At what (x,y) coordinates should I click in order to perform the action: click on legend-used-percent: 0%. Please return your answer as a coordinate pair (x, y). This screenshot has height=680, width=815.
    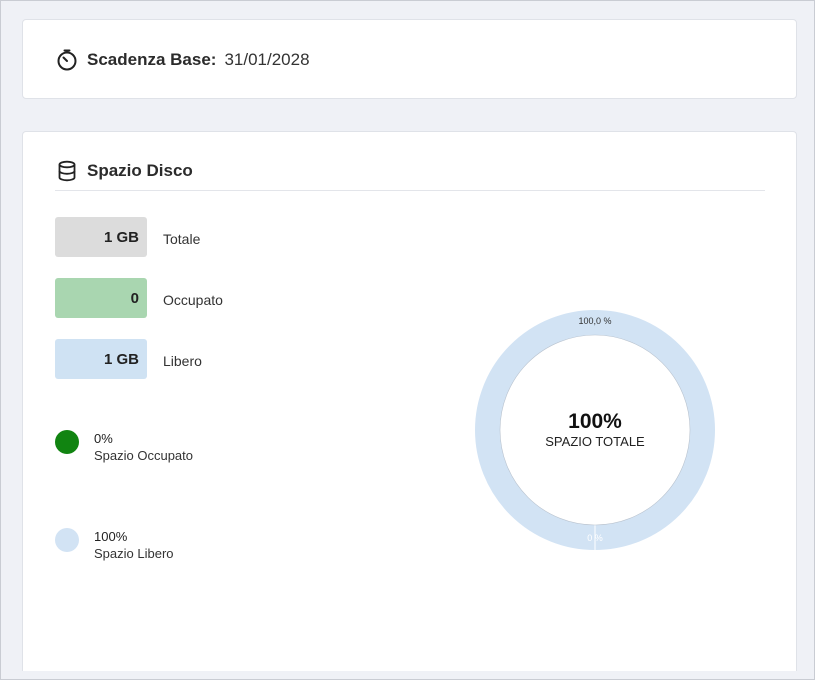
    Looking at the image, I should click on (103, 438).